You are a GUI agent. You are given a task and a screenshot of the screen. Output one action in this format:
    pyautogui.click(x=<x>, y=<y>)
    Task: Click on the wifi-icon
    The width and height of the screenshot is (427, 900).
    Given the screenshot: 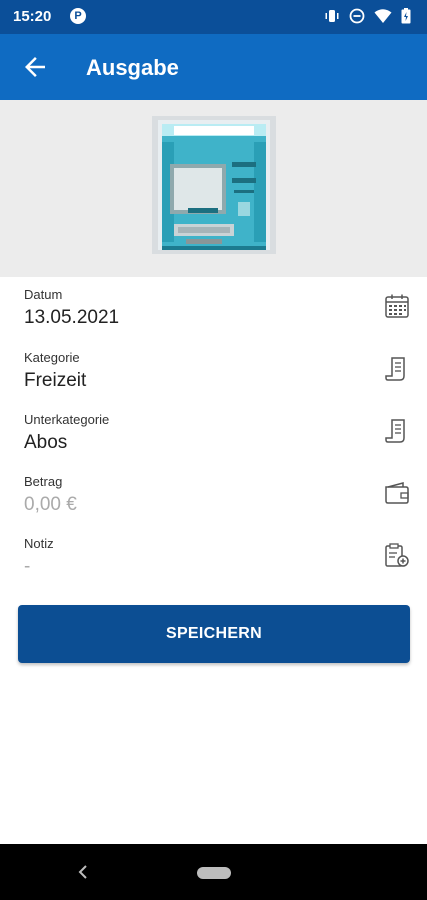 What is the action you would take?
    pyautogui.click(x=383, y=18)
    